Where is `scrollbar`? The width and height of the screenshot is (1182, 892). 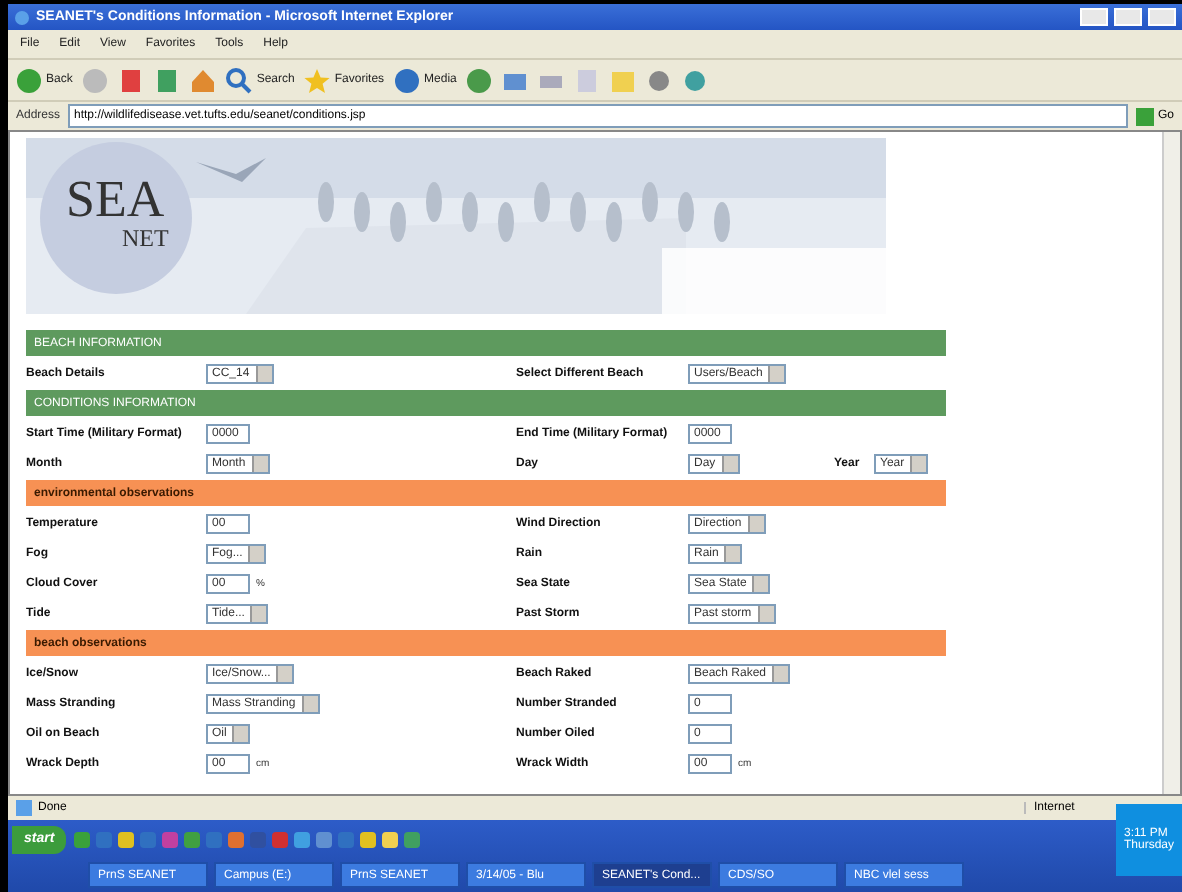
scrollbar is located at coordinates (1171, 463).